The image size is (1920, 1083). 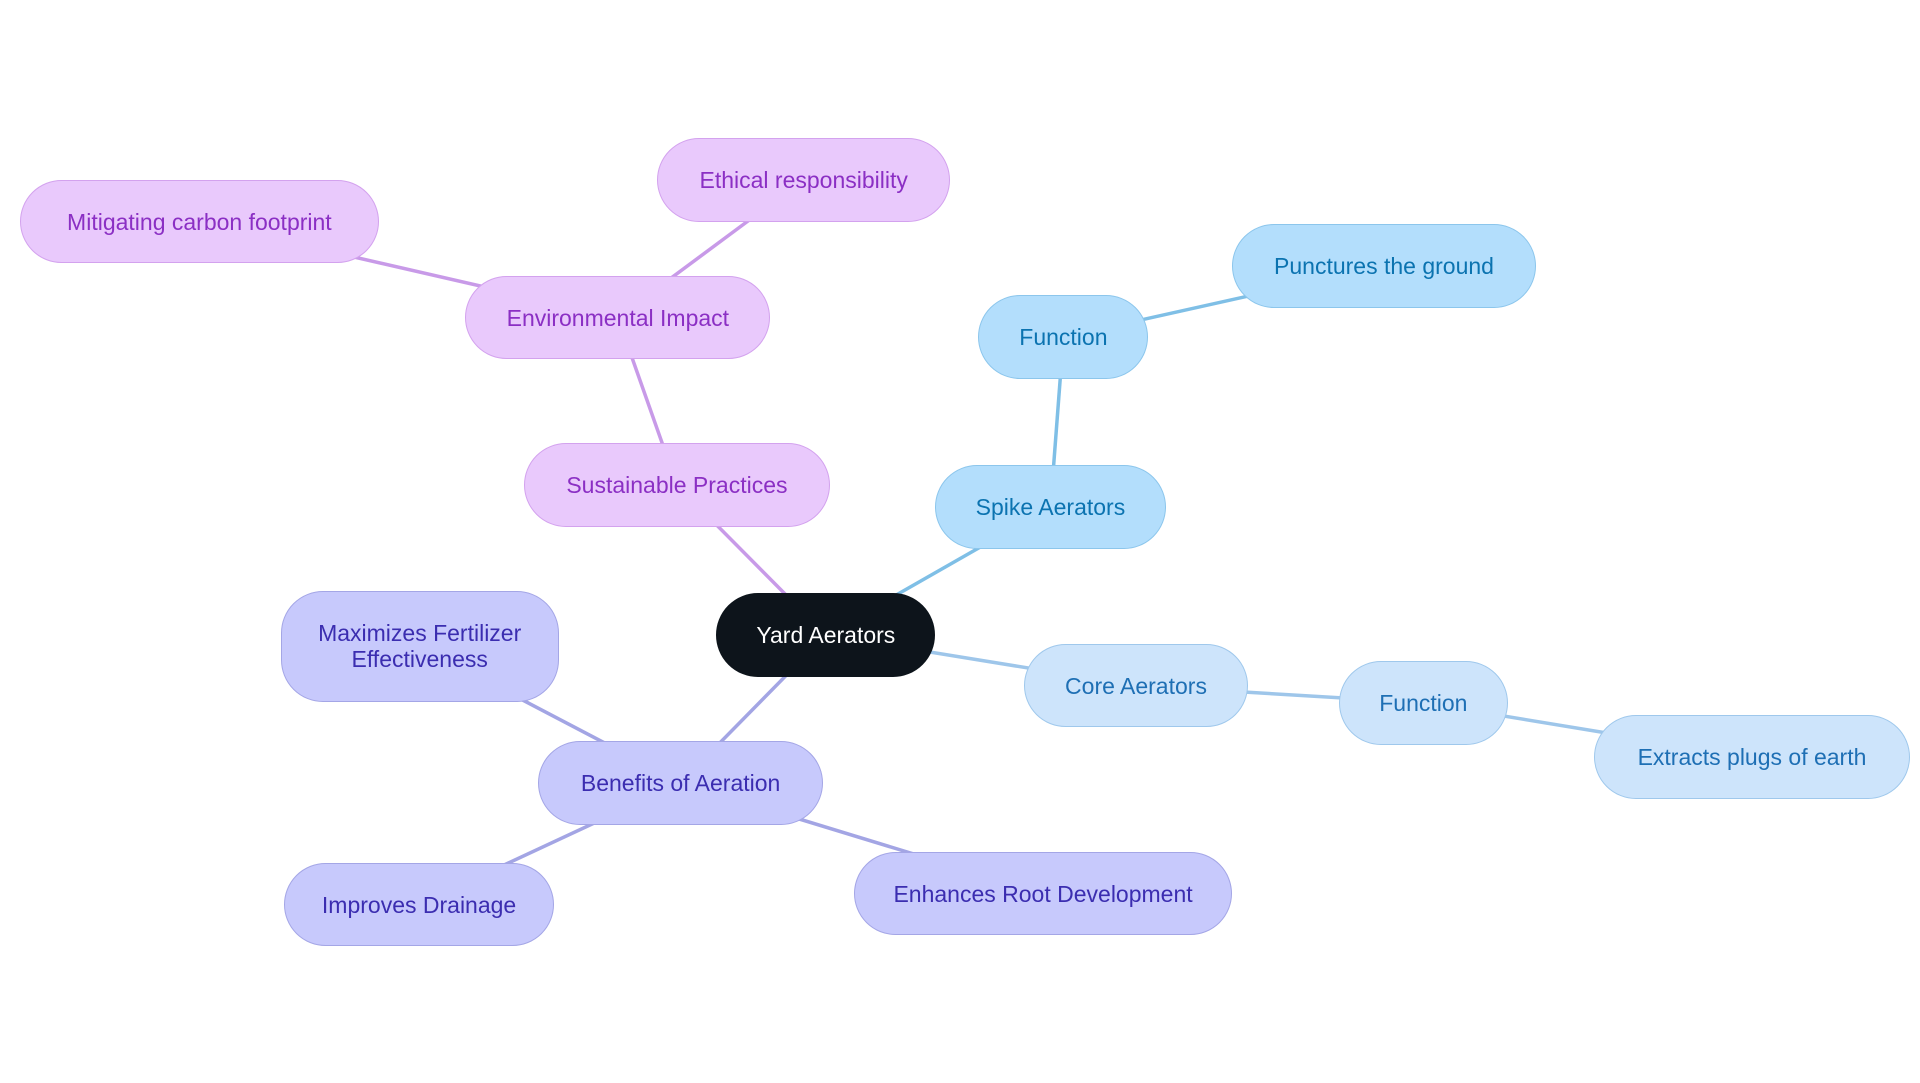 What do you see at coordinates (680, 782) in the screenshot?
I see `node-benefits-of-aeration: Benefits of Aeration` at bounding box center [680, 782].